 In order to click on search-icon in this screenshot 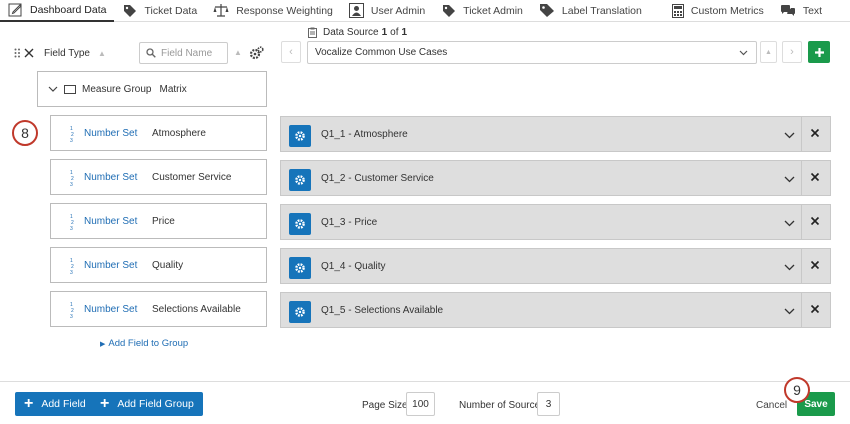, I will do `click(151, 53)`.